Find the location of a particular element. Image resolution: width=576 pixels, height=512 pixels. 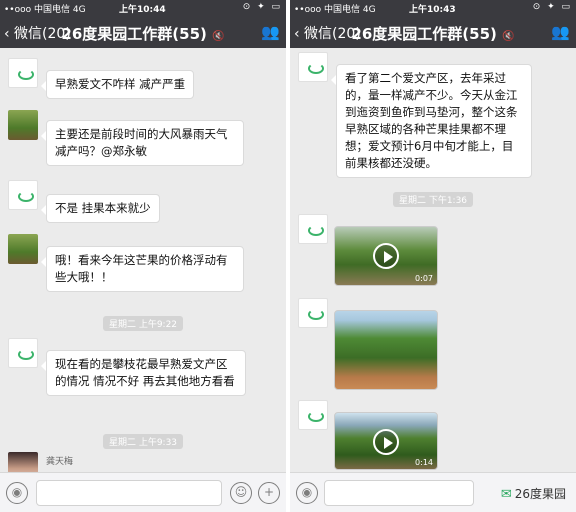

message-bubble: 不是 挂果本来就少 is located at coordinates (100, 208).